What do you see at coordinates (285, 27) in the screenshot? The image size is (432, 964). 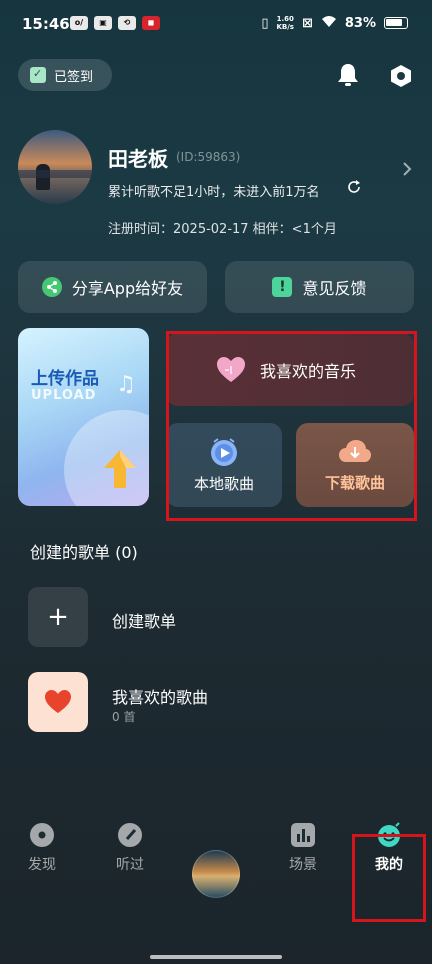 I see `net-speed-unit: KB/s` at bounding box center [285, 27].